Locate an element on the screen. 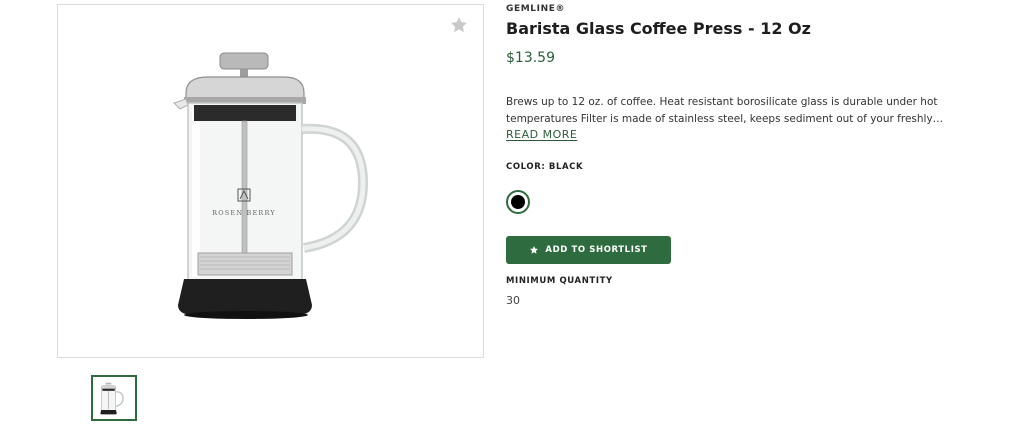 The height and width of the screenshot is (429, 1024). minimum-quantity-label: MINIMUM QUANTITY is located at coordinates (559, 281).